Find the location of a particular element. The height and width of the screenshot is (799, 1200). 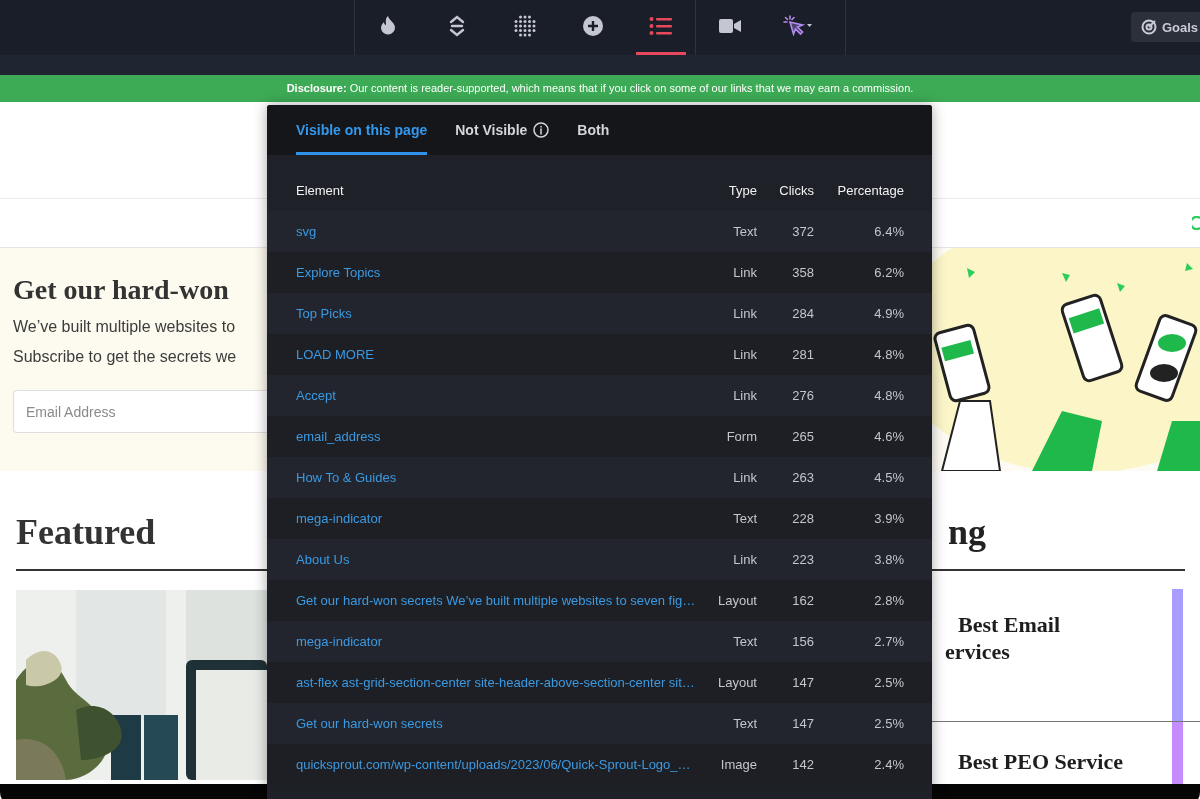

disclosure-text: Disclosure: Our content is reader-supported, which means that if you click on some of our links that we may earn a commission. is located at coordinates (600, 88).